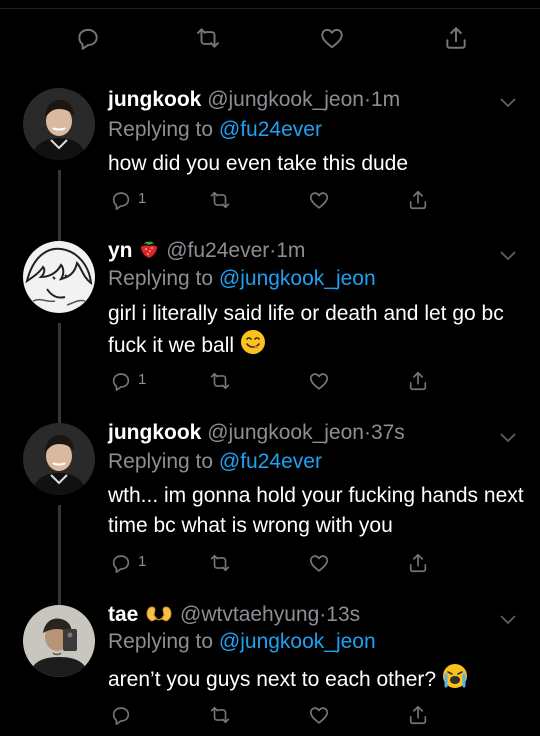  I want to click on tweet-header: jungkook @jungkook_jeon·1m, so click(254, 100).